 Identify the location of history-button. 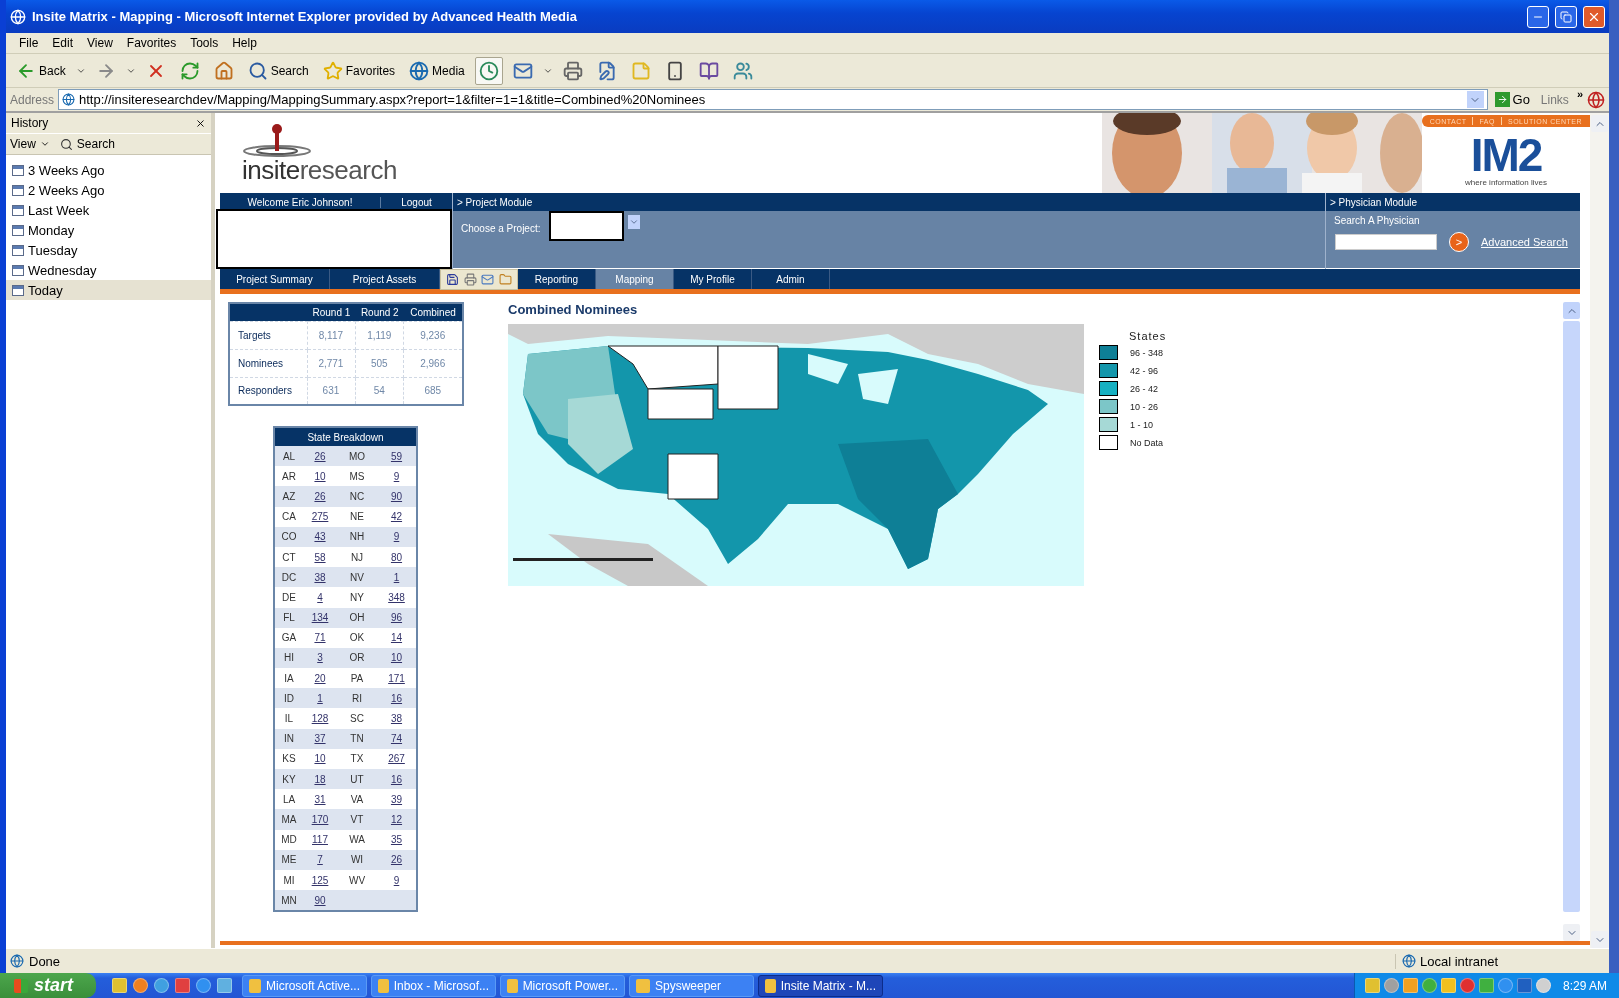
(488, 70).